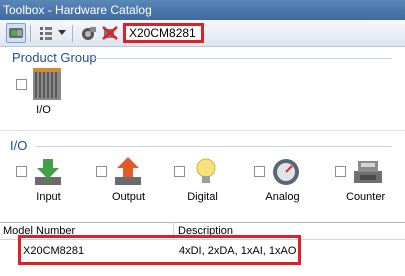  I want to click on cash-register-icon, so click(368, 172).